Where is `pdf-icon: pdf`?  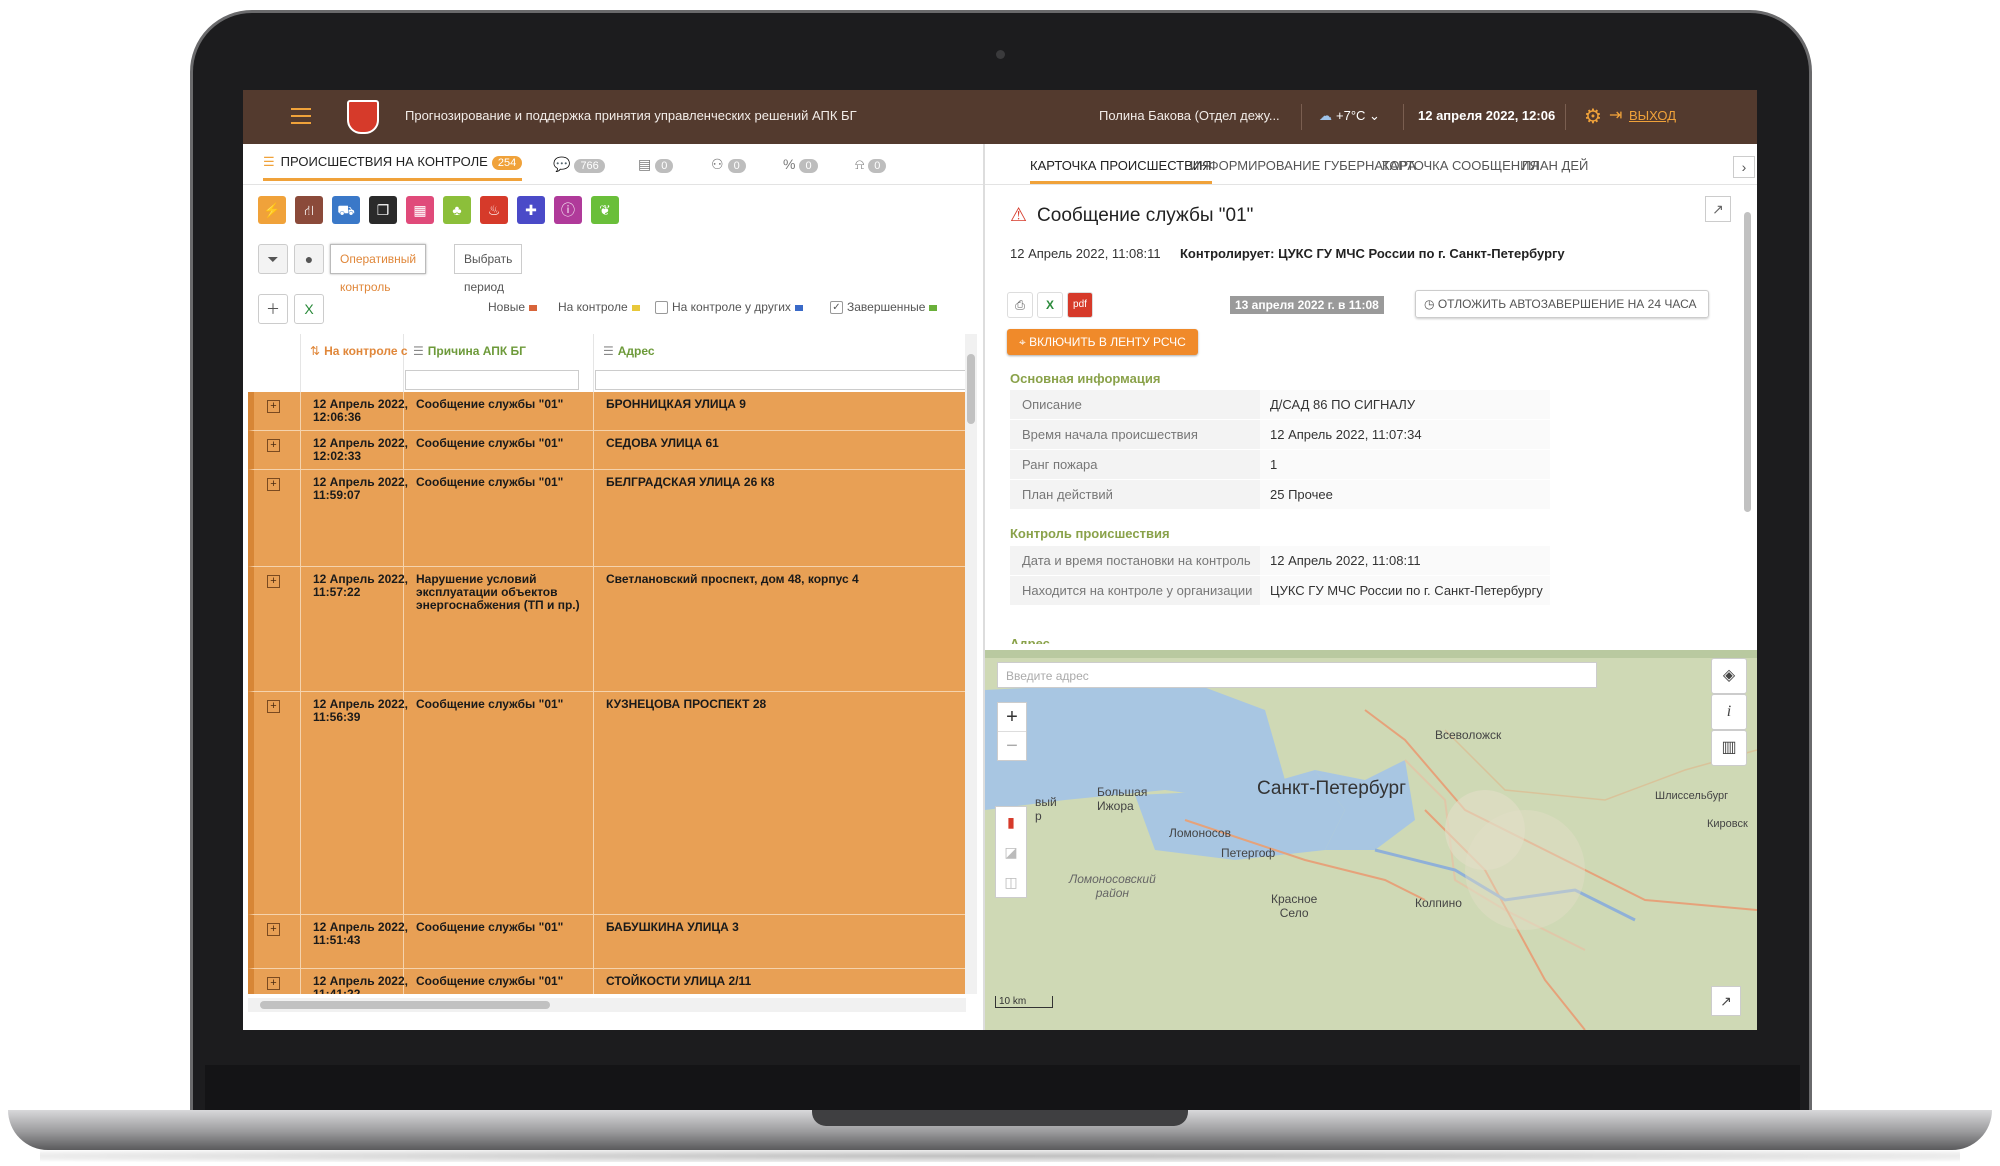 pdf-icon: pdf is located at coordinates (1080, 305).